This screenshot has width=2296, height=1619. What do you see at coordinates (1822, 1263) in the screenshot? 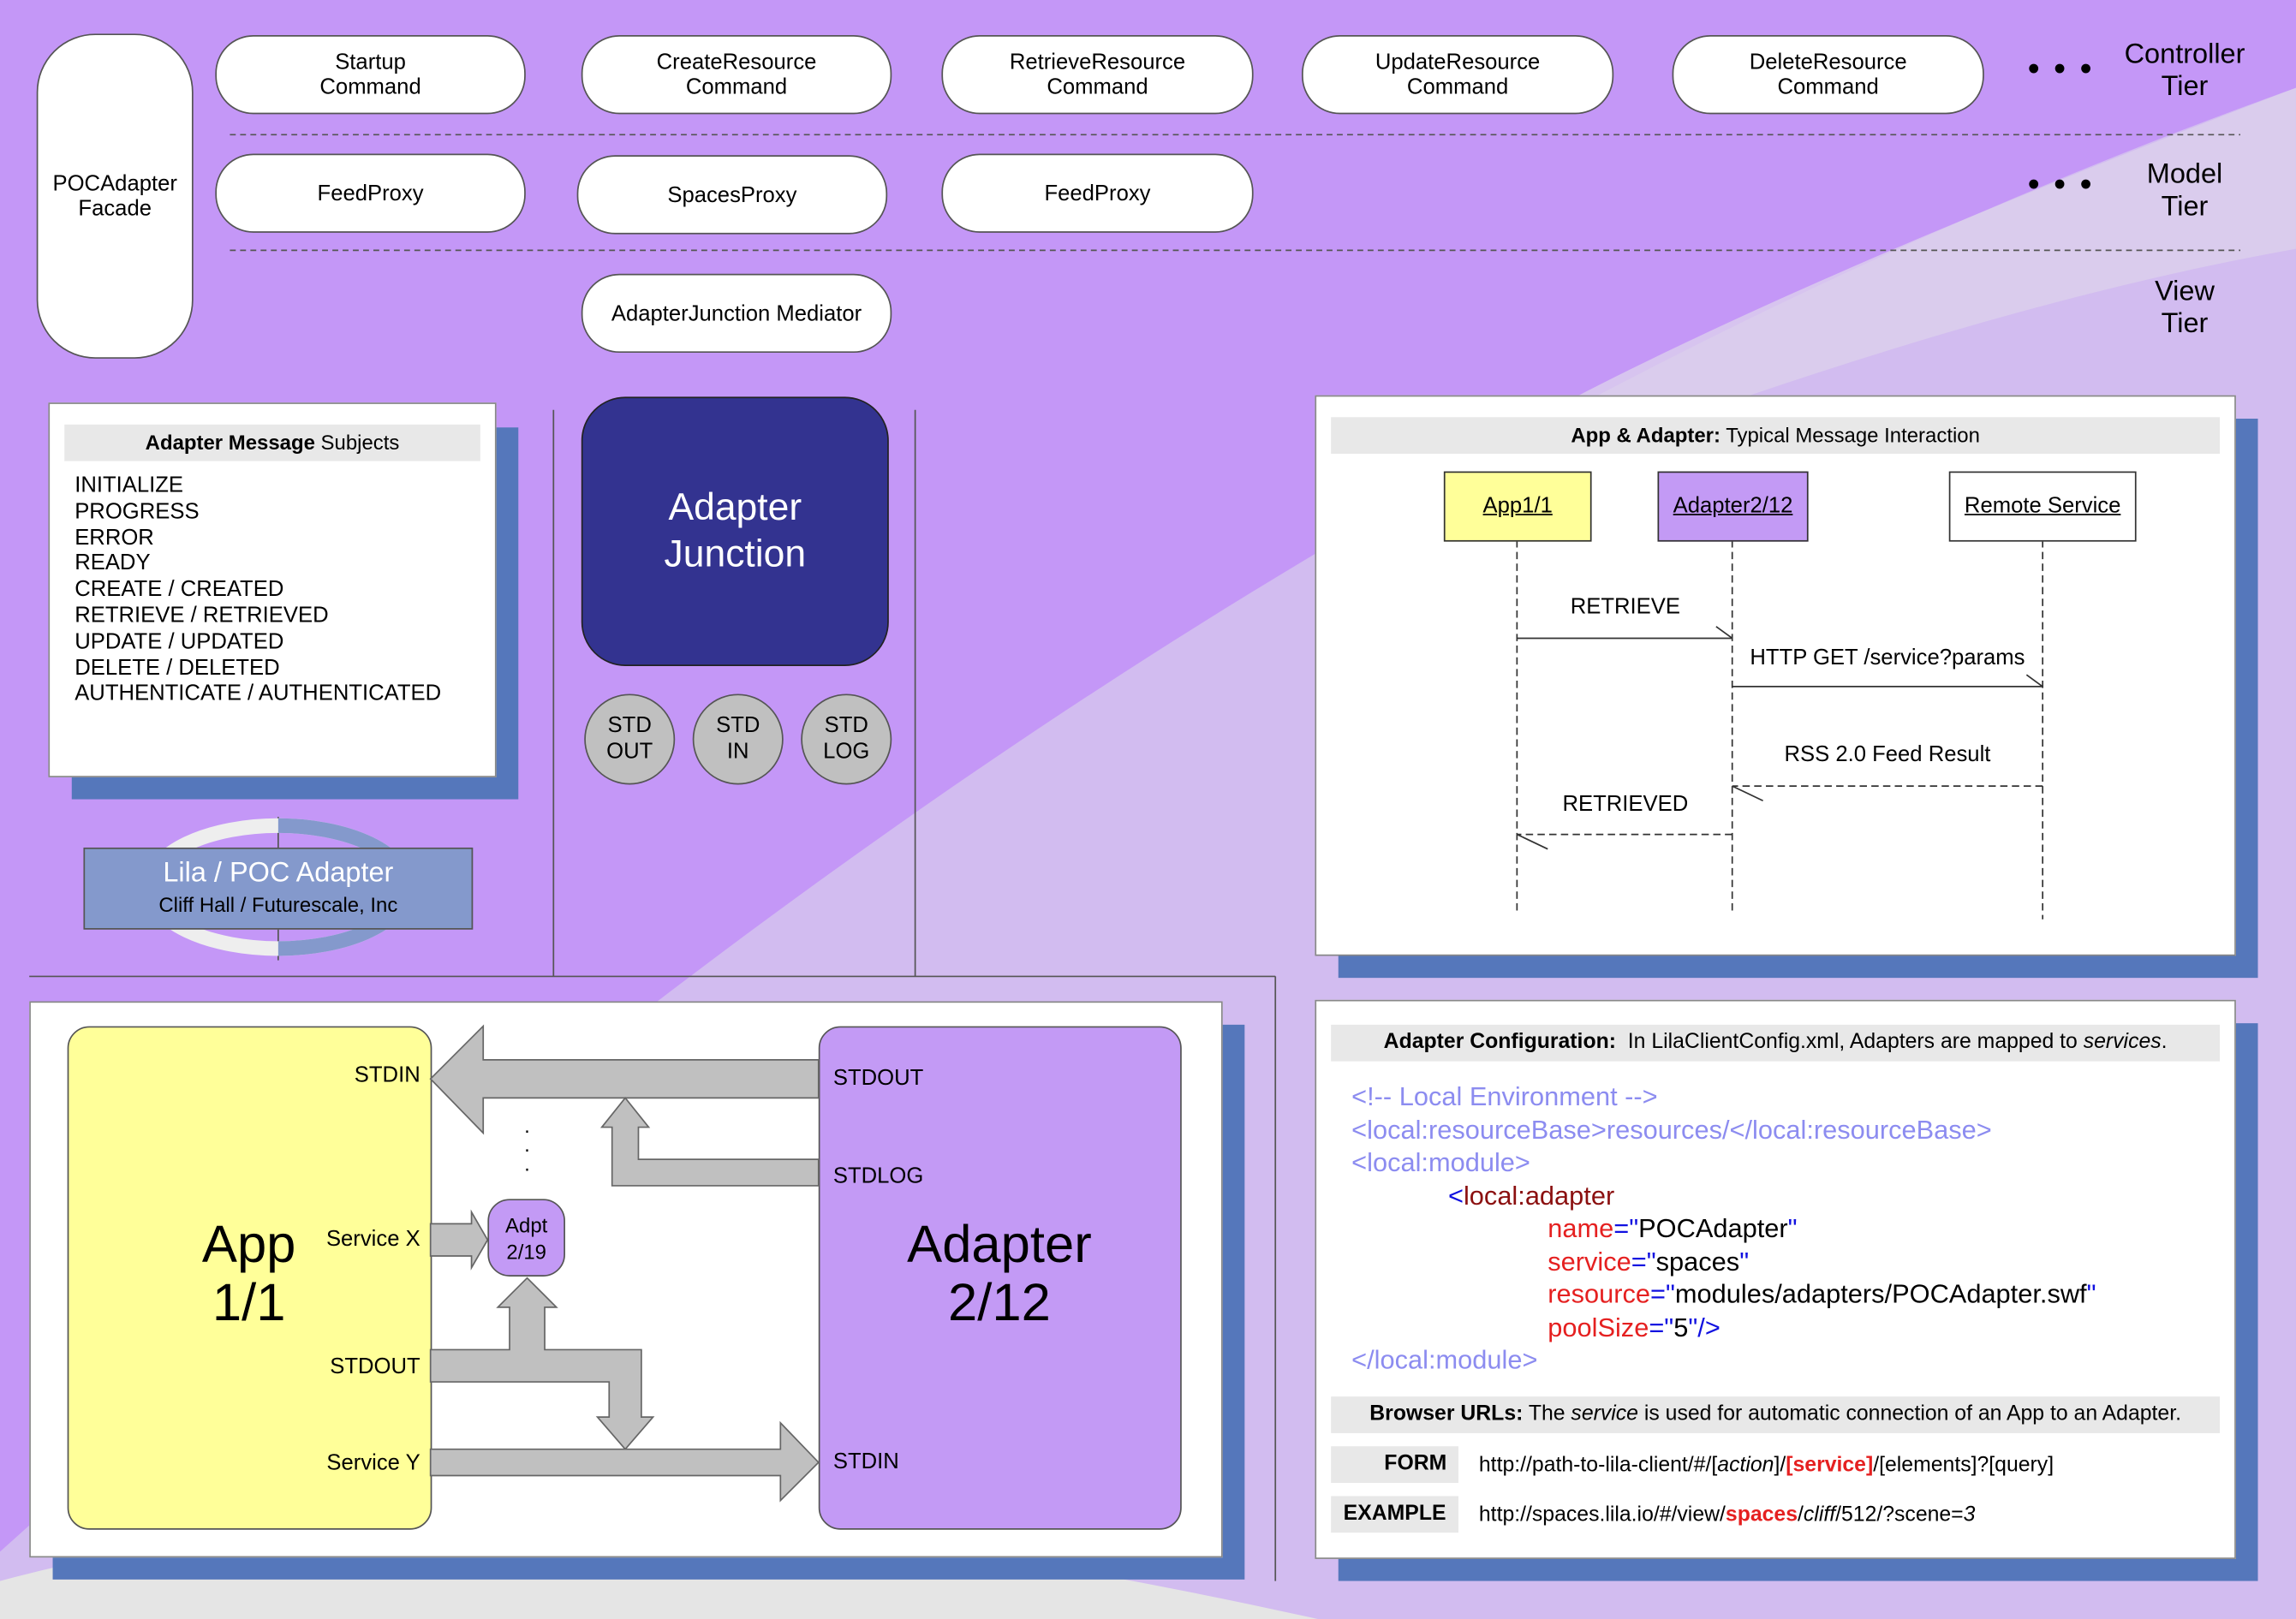
I see `xml-attr-service: service="spaces"` at bounding box center [1822, 1263].